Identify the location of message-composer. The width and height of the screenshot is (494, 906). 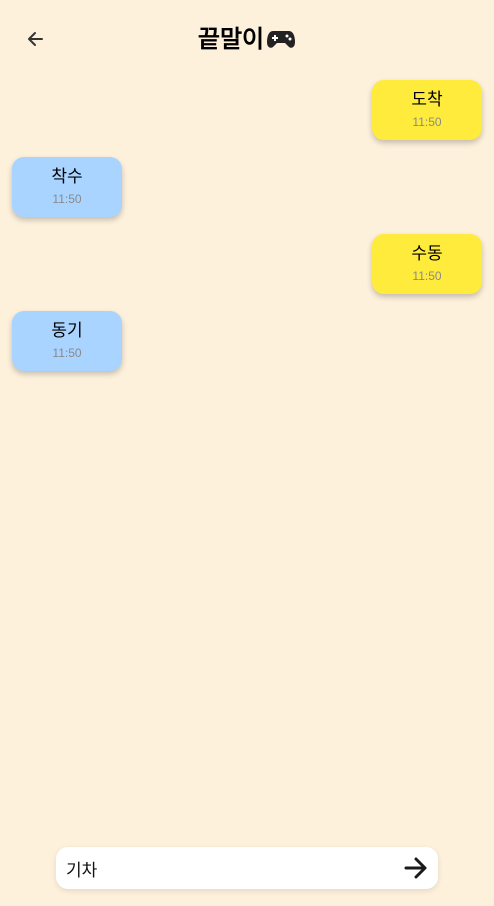
(247, 868).